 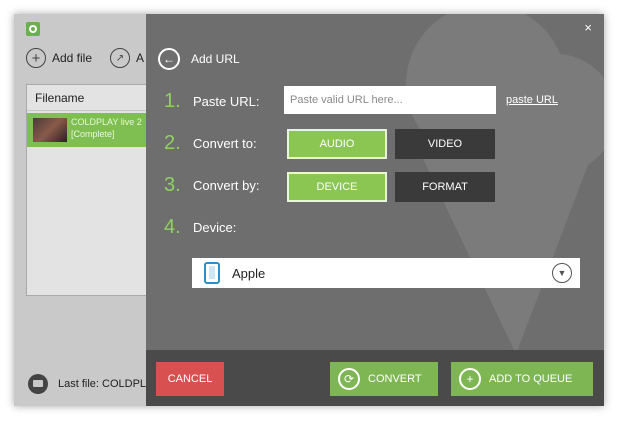 I want to click on step-label-device: Device:, so click(x=215, y=227).